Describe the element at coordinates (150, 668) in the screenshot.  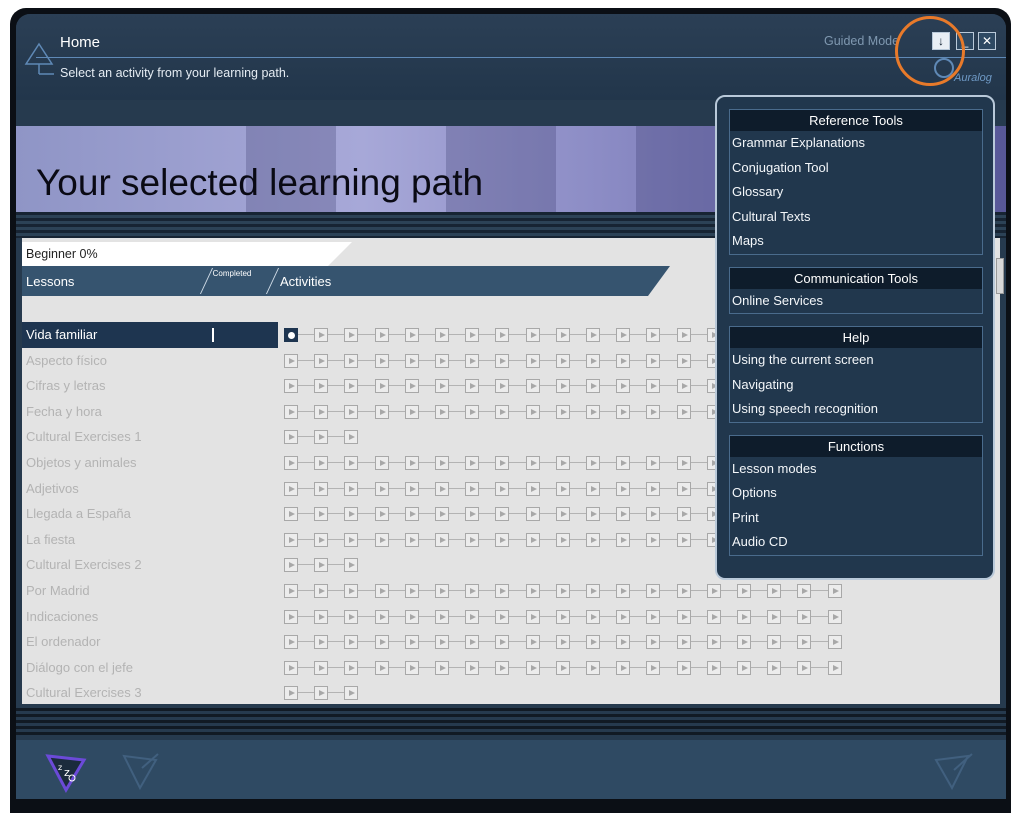
I see `lesson-item: Diálogo con el jefe` at that location.